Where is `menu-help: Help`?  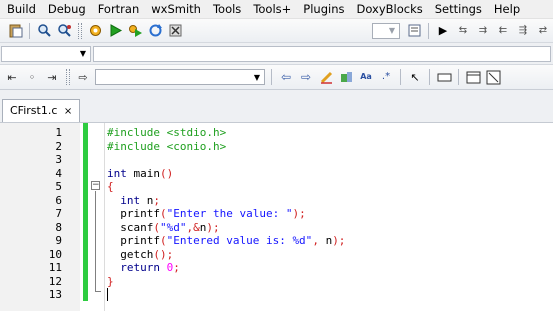 menu-help: Help is located at coordinates (507, 9).